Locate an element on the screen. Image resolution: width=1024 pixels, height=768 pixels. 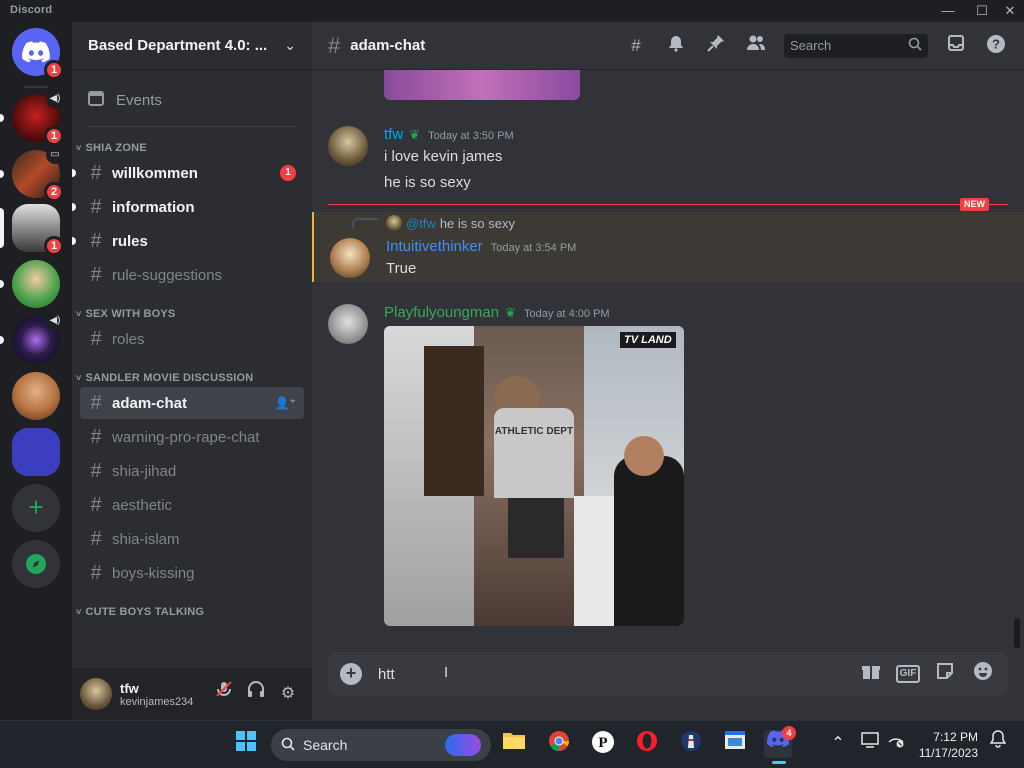
chrome-icon is located at coordinates (559, 744).